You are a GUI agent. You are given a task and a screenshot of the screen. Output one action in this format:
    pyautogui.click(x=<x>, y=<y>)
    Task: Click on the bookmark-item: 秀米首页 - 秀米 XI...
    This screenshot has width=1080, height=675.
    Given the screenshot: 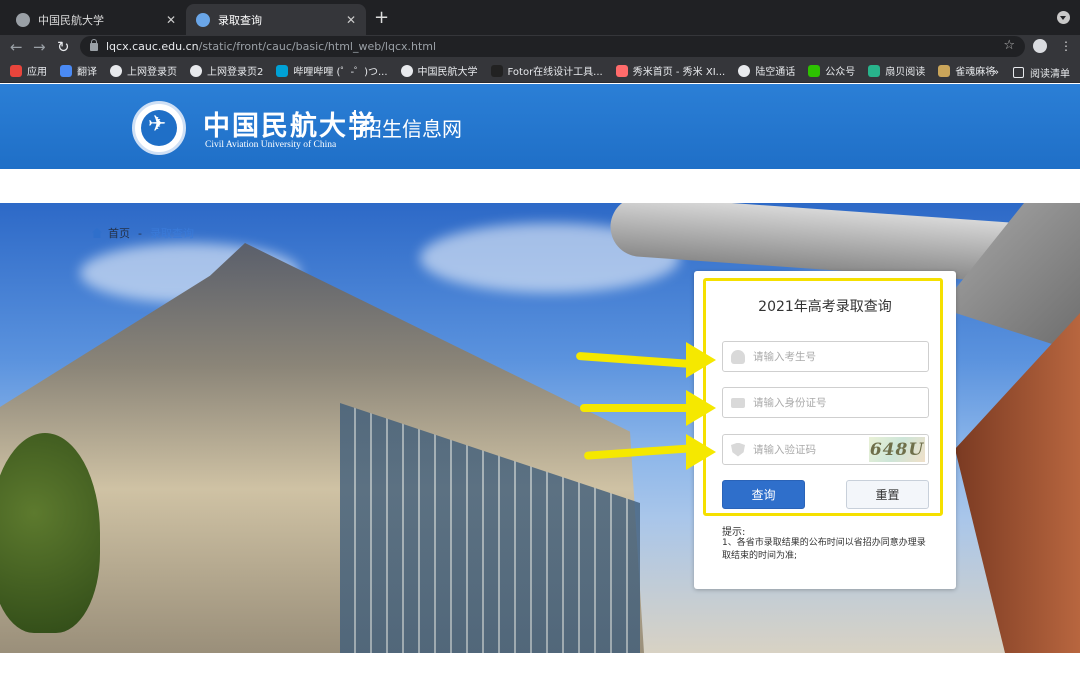 What is the action you would take?
    pyautogui.click(x=670, y=70)
    